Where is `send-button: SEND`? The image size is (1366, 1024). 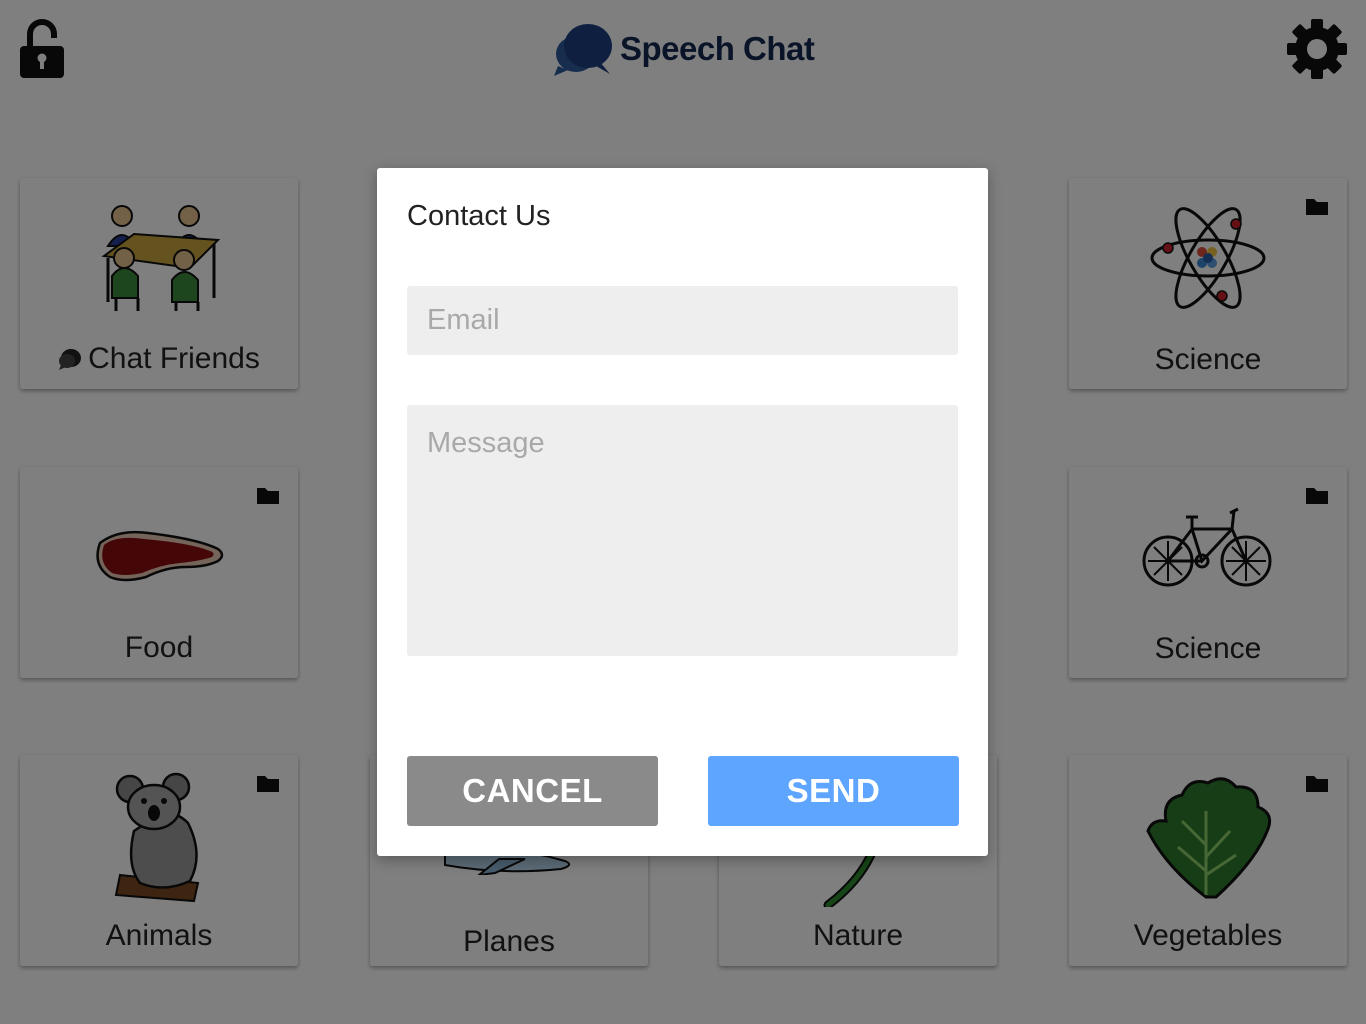 send-button: SEND is located at coordinates (833, 791).